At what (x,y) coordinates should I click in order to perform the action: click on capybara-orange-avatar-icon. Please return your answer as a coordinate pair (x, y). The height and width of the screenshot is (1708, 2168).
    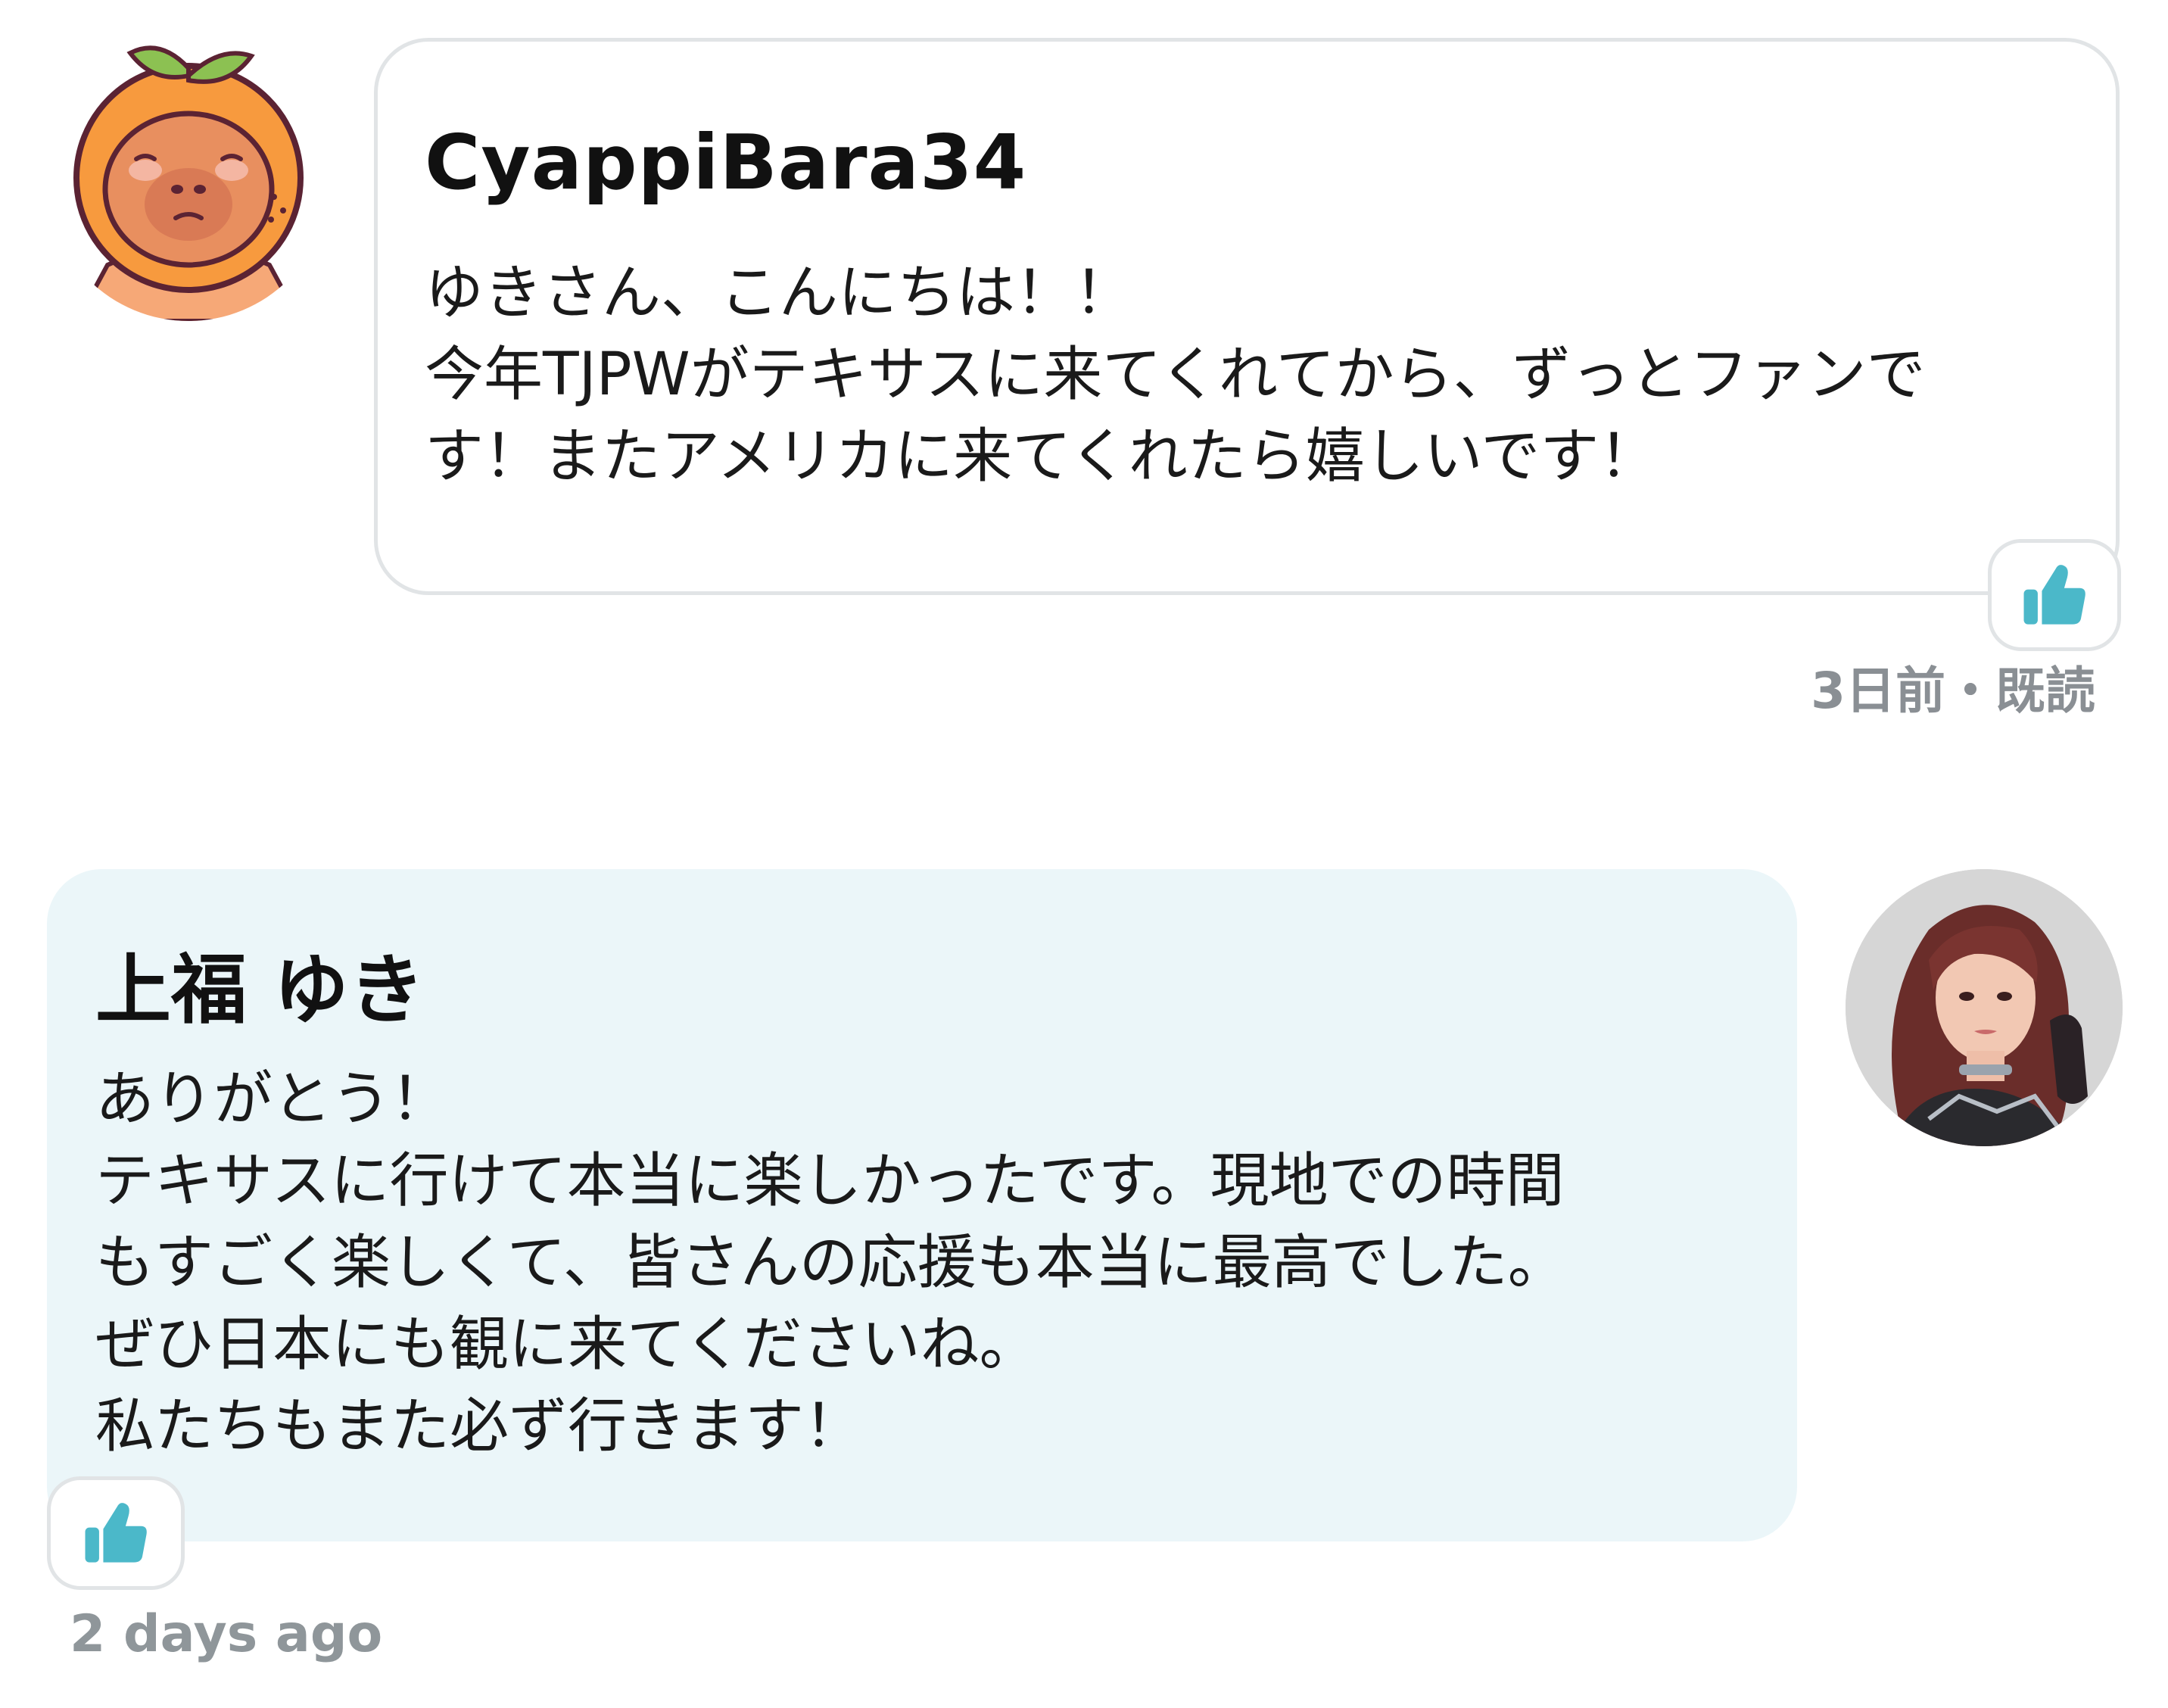
    Looking at the image, I should click on (188, 183).